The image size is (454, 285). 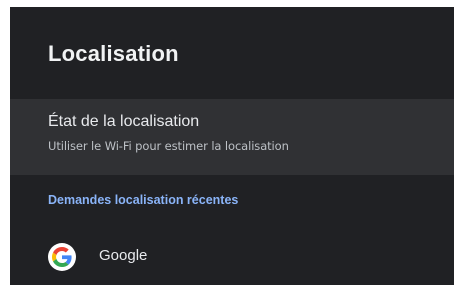 I want to click on location-status-title: État de la localisation, so click(x=124, y=121).